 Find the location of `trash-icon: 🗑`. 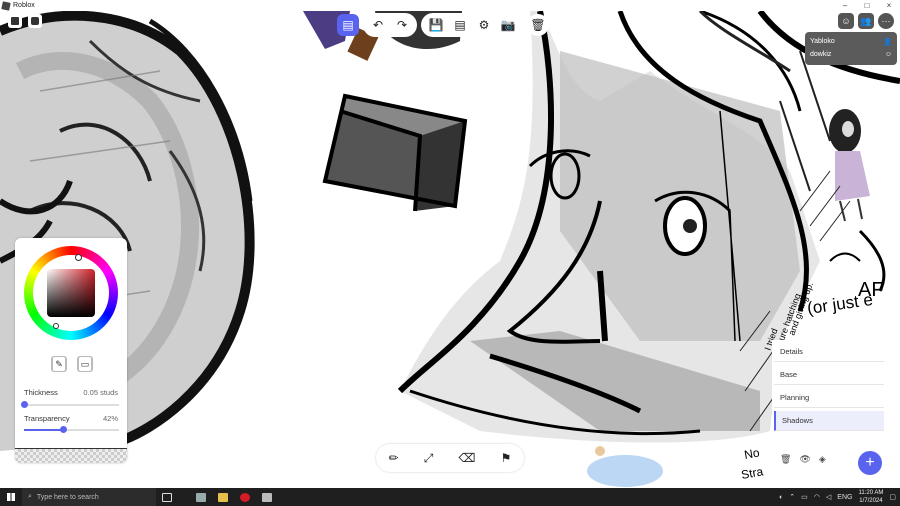

trash-icon: 🗑 is located at coordinates (786, 459).